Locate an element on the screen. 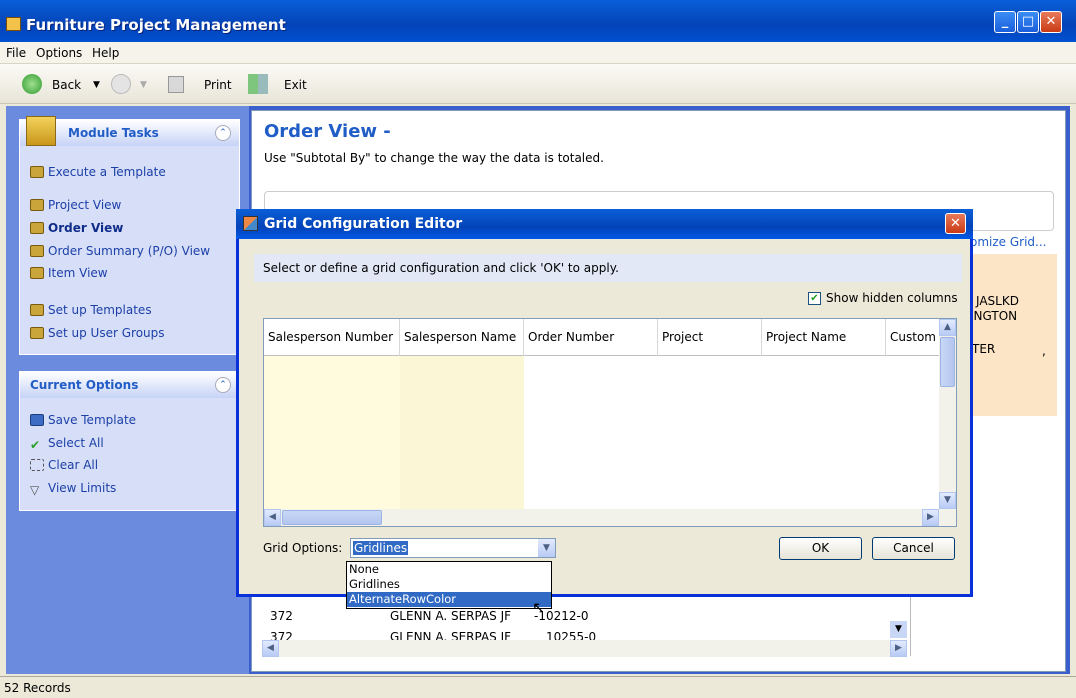 The height and width of the screenshot is (698, 1076). option-none: None is located at coordinates (449, 569).